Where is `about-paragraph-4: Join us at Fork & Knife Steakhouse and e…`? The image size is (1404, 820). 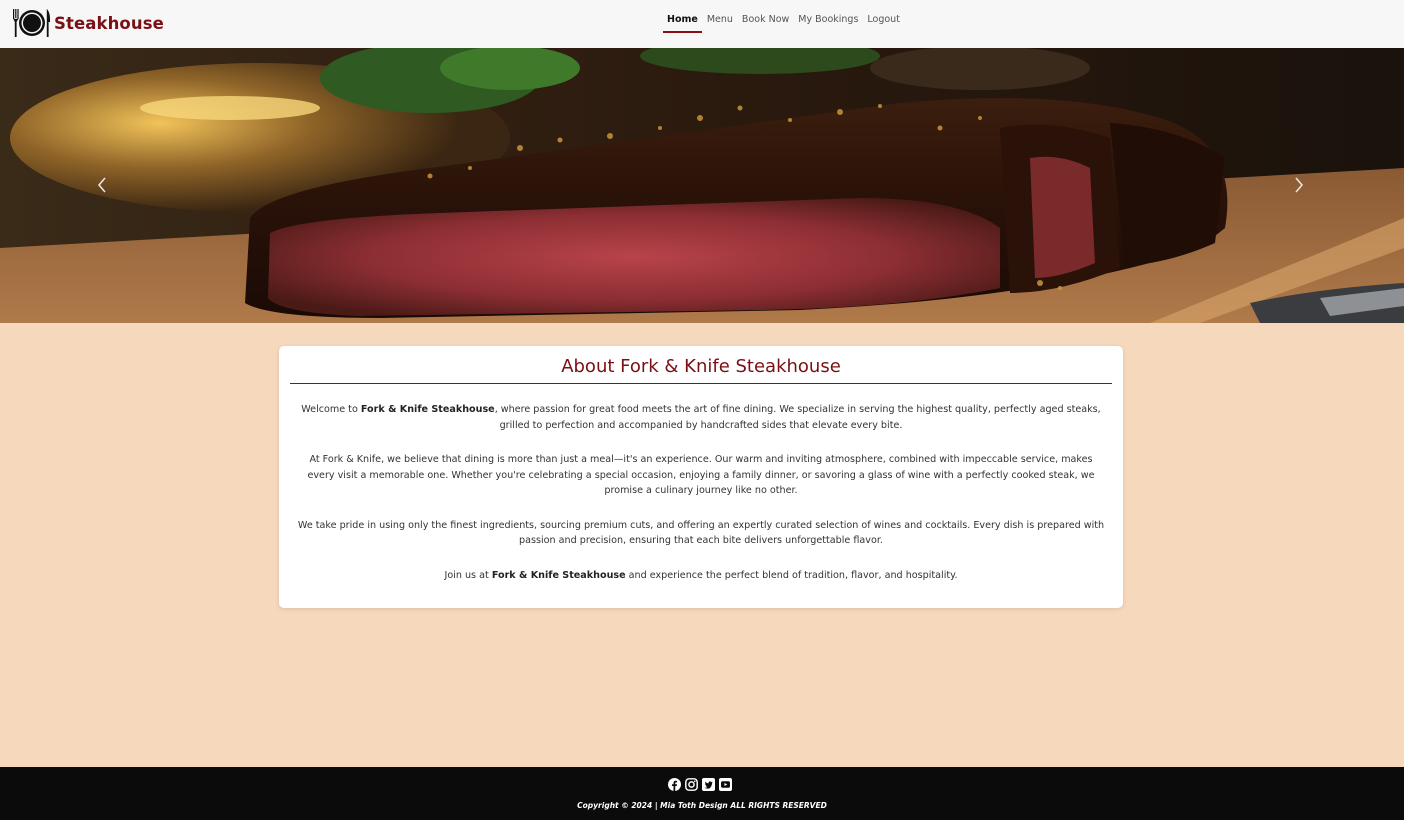 about-paragraph-4: Join us at Fork & Knife Steakhouse and e… is located at coordinates (701, 576).